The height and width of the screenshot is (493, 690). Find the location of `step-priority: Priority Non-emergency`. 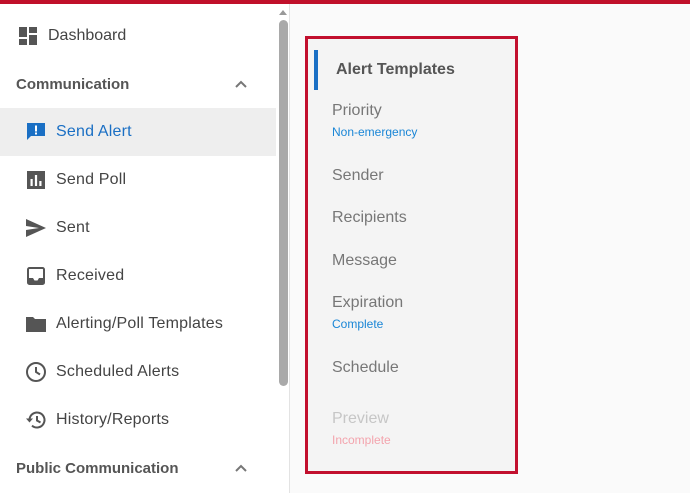

step-priority: Priority Non-emergency is located at coordinates (374, 120).